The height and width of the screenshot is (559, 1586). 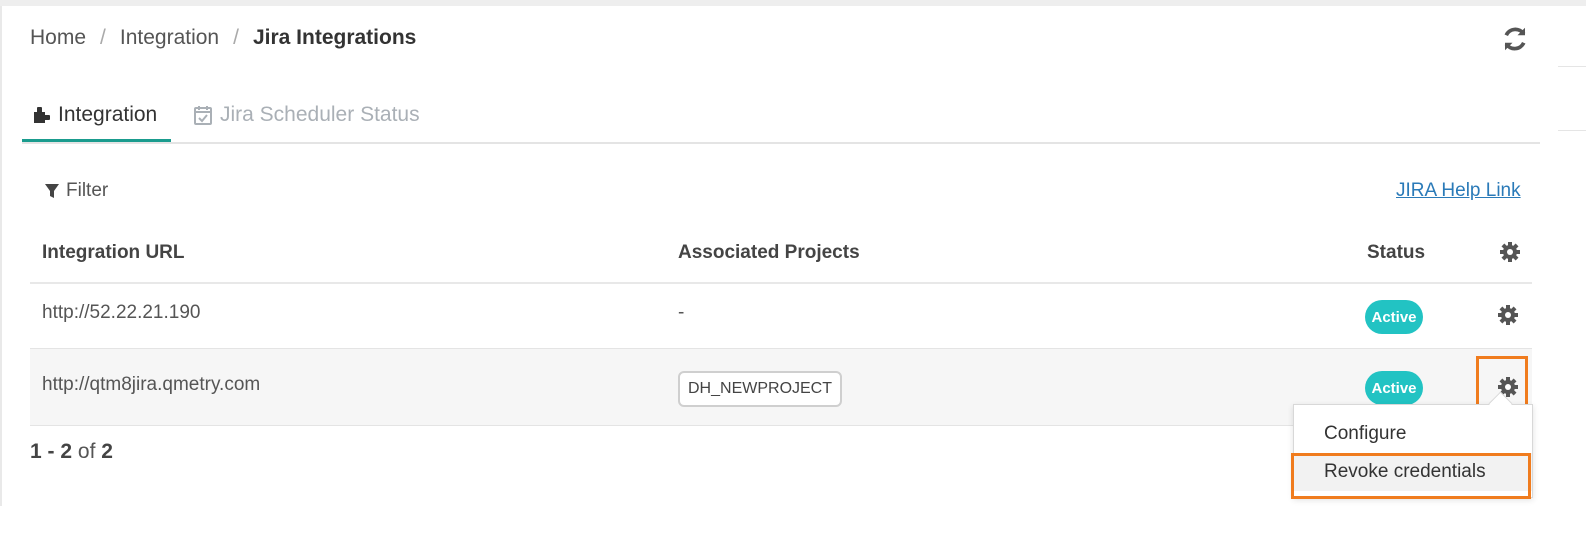 What do you see at coordinates (107, 451) in the screenshot?
I see `pagination-total: 2` at bounding box center [107, 451].